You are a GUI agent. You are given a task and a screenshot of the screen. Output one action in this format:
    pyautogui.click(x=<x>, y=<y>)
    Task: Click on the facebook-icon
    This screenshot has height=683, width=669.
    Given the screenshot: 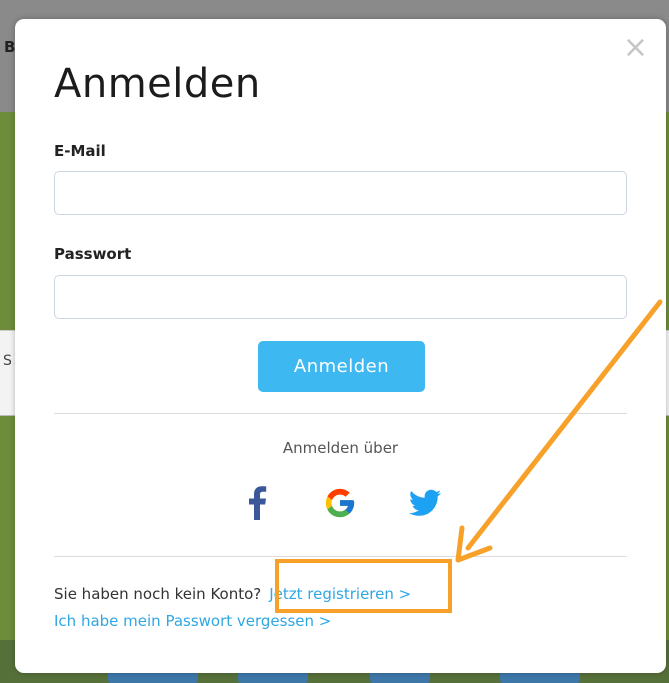 What is the action you would take?
    pyautogui.click(x=257, y=503)
    